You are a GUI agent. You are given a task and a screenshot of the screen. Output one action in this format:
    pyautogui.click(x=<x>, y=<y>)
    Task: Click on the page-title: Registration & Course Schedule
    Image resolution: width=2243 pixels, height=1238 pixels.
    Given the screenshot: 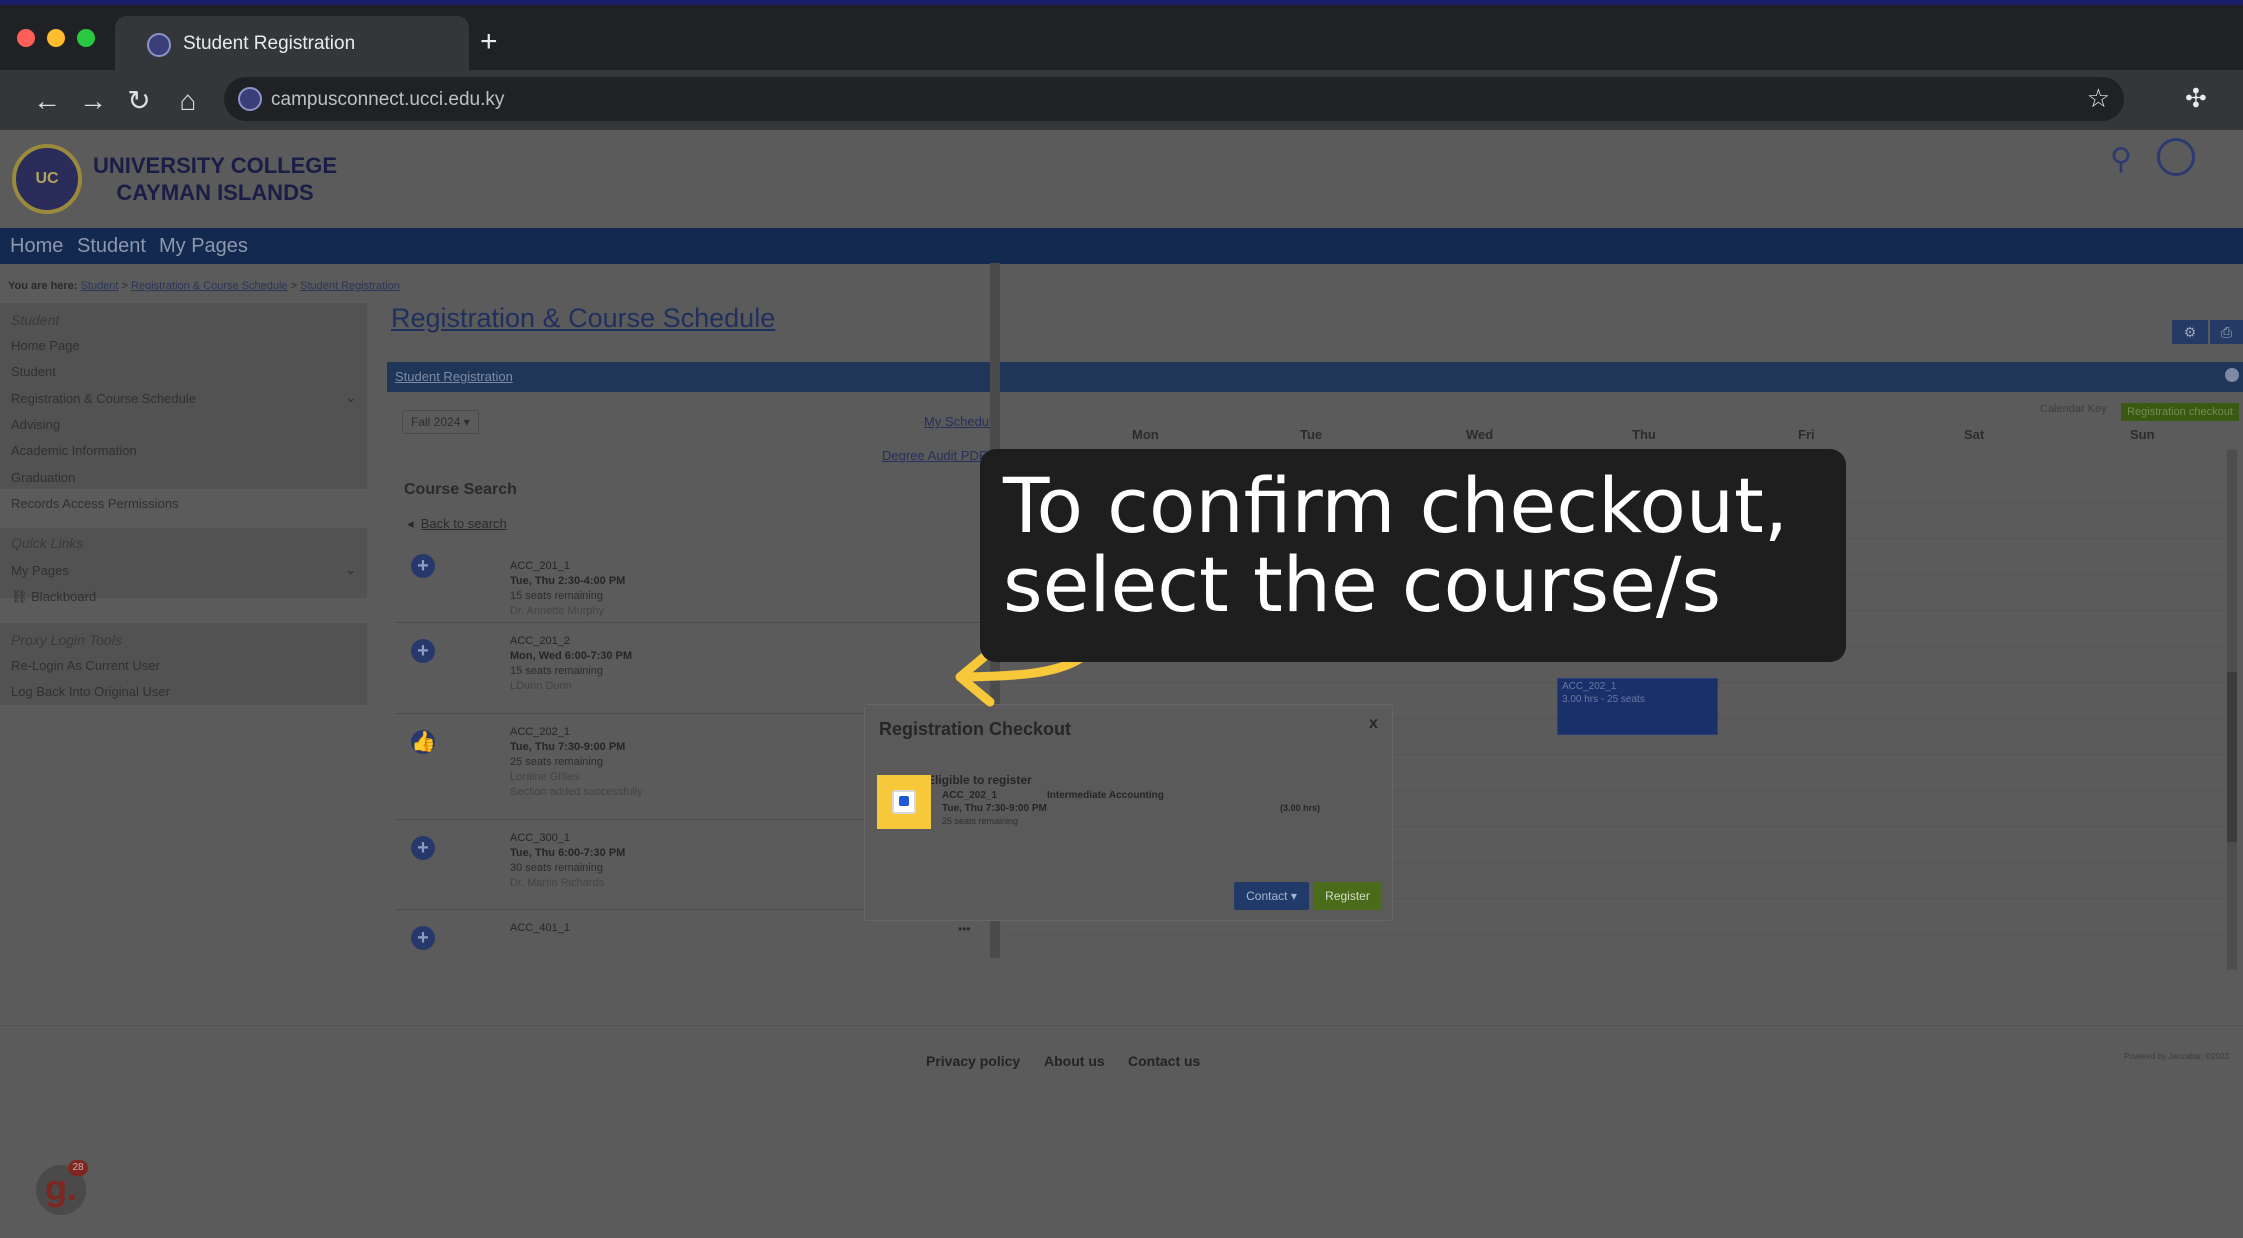 What is the action you would take?
    pyautogui.click(x=583, y=318)
    